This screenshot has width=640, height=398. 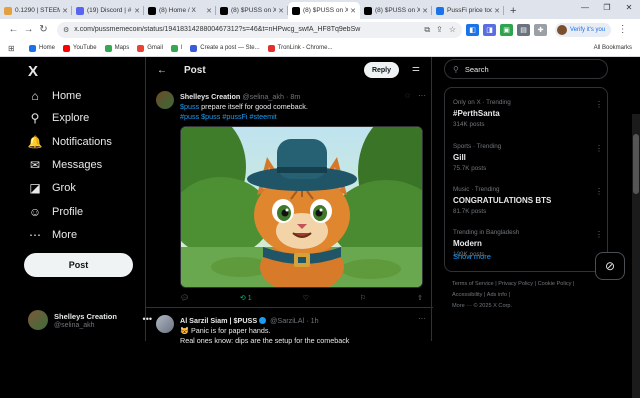 I want to click on sidebar-item-profile: ☺ Profile, so click(x=55, y=212).